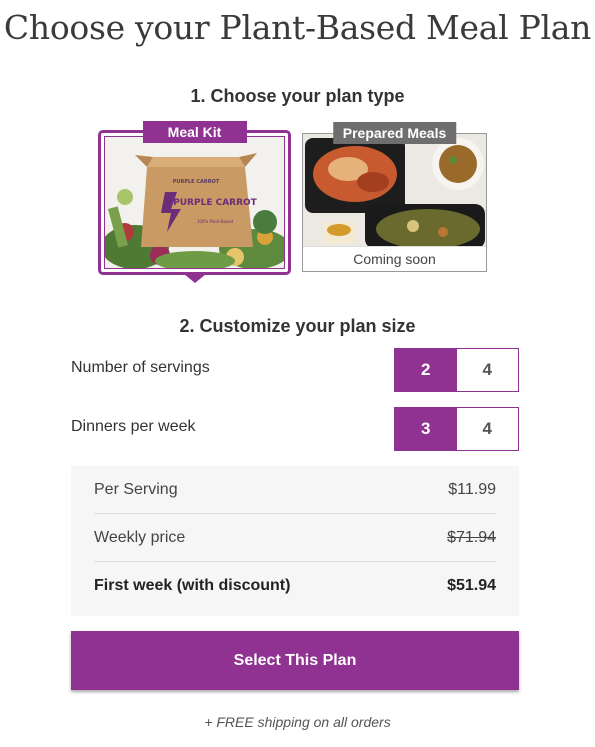 Image resolution: width=595 pixels, height=747 pixels. I want to click on box-top-text: PURPLE CARROT, so click(196, 182).